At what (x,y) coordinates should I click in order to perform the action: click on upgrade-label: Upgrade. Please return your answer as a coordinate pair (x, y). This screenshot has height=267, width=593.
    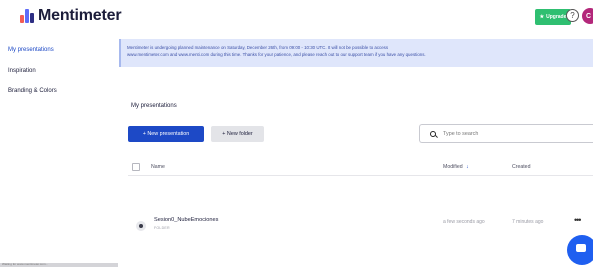
    Looking at the image, I should click on (556, 17).